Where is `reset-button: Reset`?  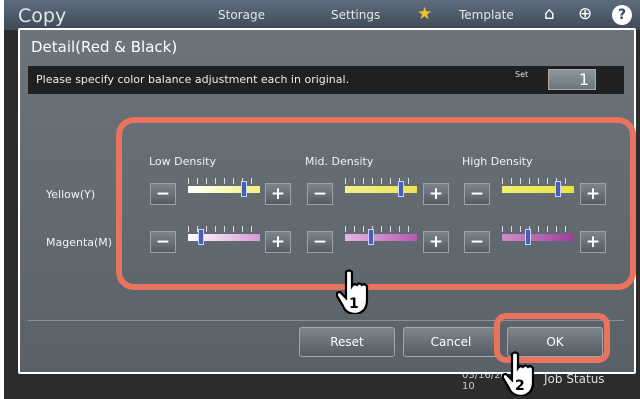
reset-button: Reset is located at coordinates (347, 342).